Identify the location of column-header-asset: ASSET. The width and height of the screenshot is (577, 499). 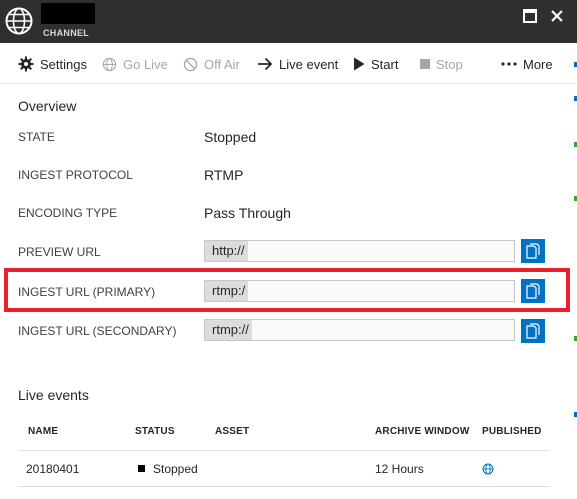
(232, 431).